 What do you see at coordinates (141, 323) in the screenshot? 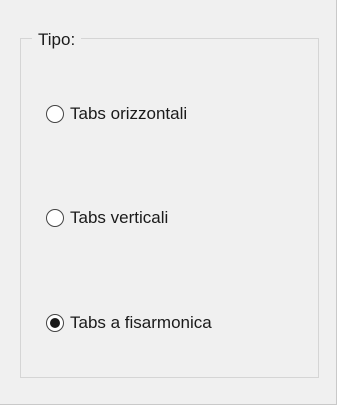
I see `radio-label: Tabs a fisarmonica` at bounding box center [141, 323].